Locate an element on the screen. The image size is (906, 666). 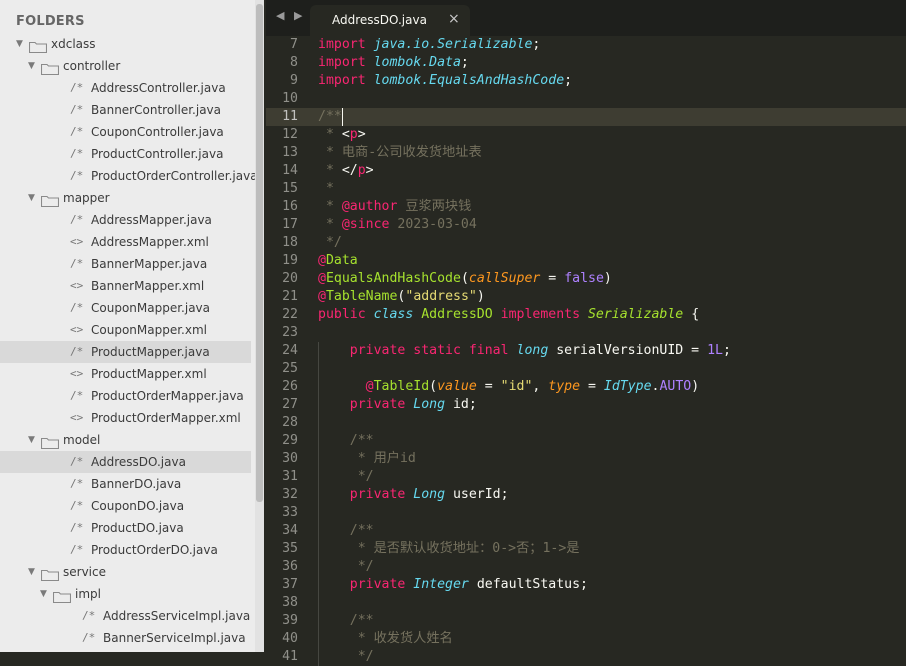
code-line: 30 * 用户id is located at coordinates (586, 459).